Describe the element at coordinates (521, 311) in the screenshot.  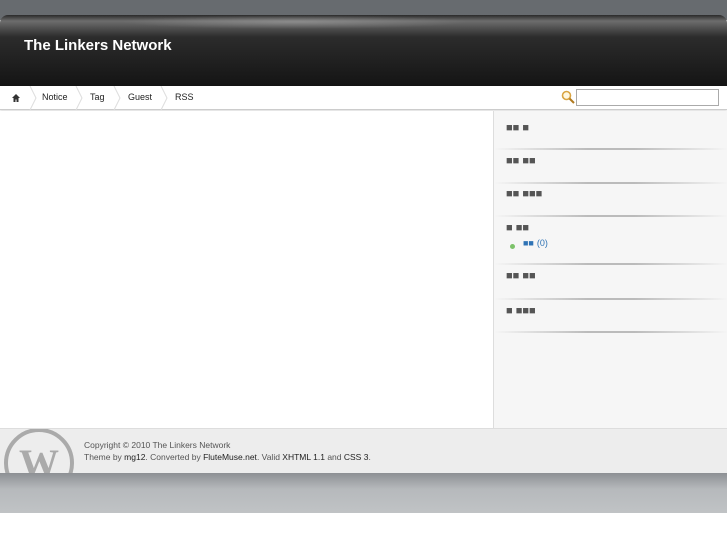
I see `widget-title: ■ ■■■` at that location.